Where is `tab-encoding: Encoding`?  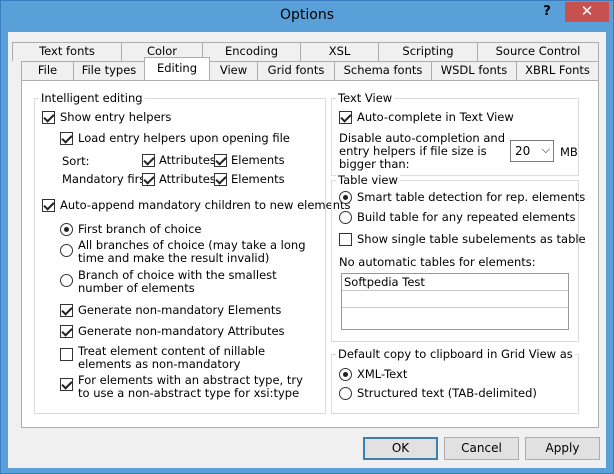 tab-encoding: Encoding is located at coordinates (251, 51).